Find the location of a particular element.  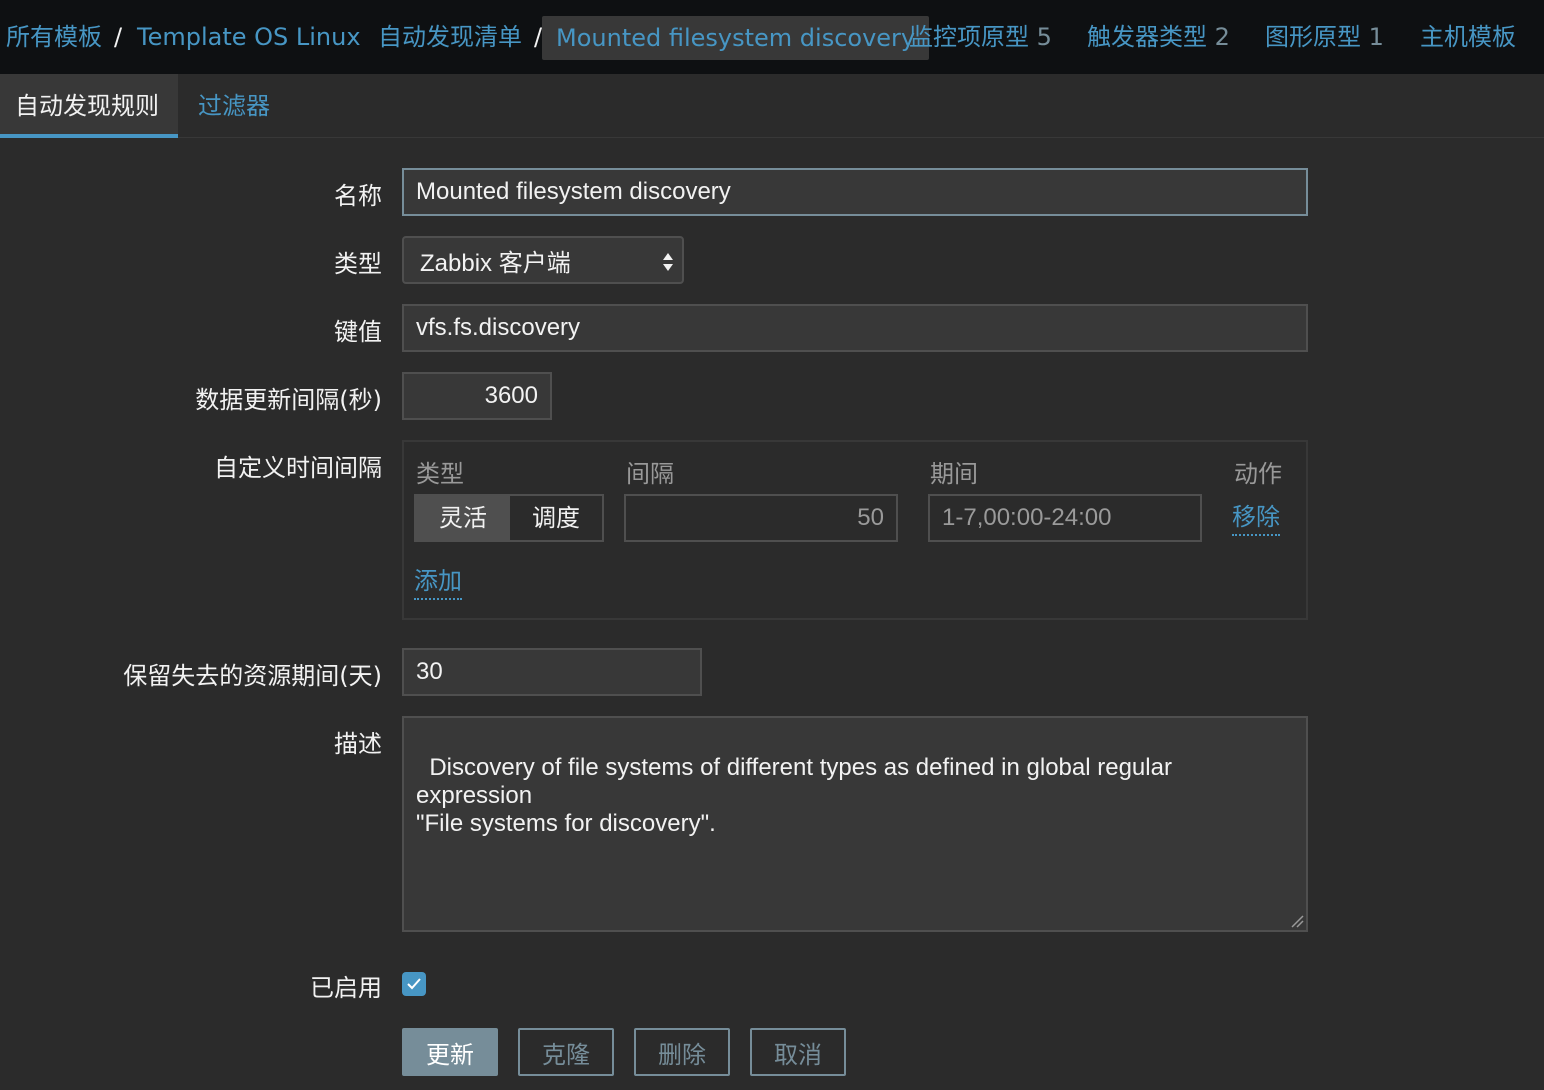

trigger-prototypes-count: 2 is located at coordinates (1222, 37).